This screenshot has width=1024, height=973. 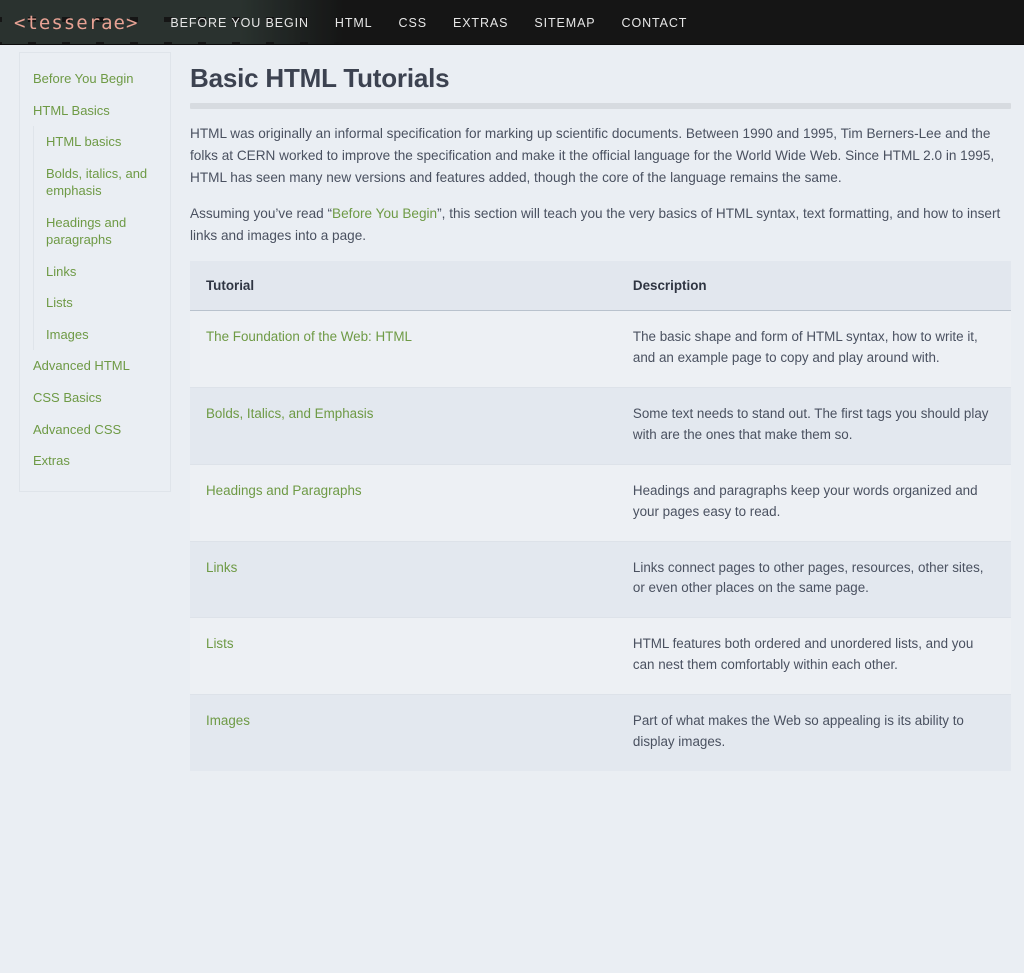 I want to click on sidebar-link-extras: Extras, so click(x=95, y=461).